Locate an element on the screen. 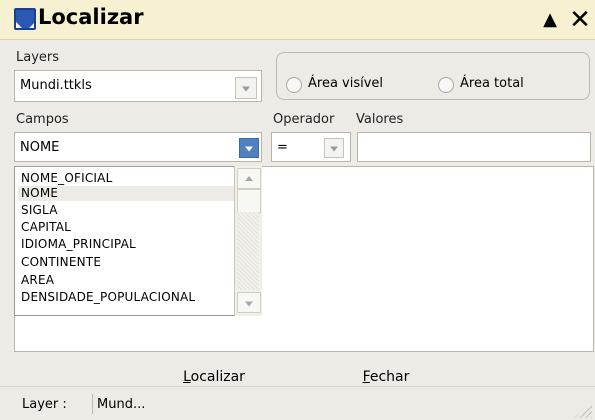 The height and width of the screenshot is (420, 595). list-item: IDIOMA_PRINCIPAL is located at coordinates (128, 244).